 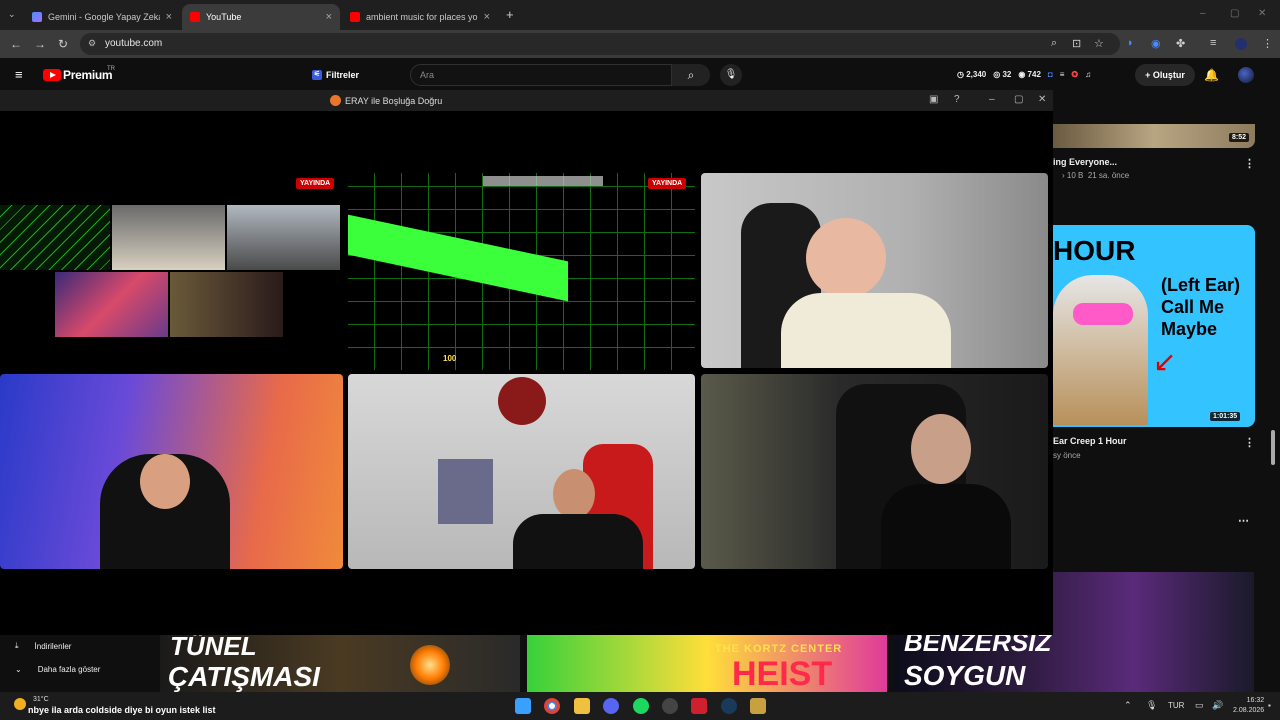 I want to click on gemini-icon, so click(x=37, y=17).